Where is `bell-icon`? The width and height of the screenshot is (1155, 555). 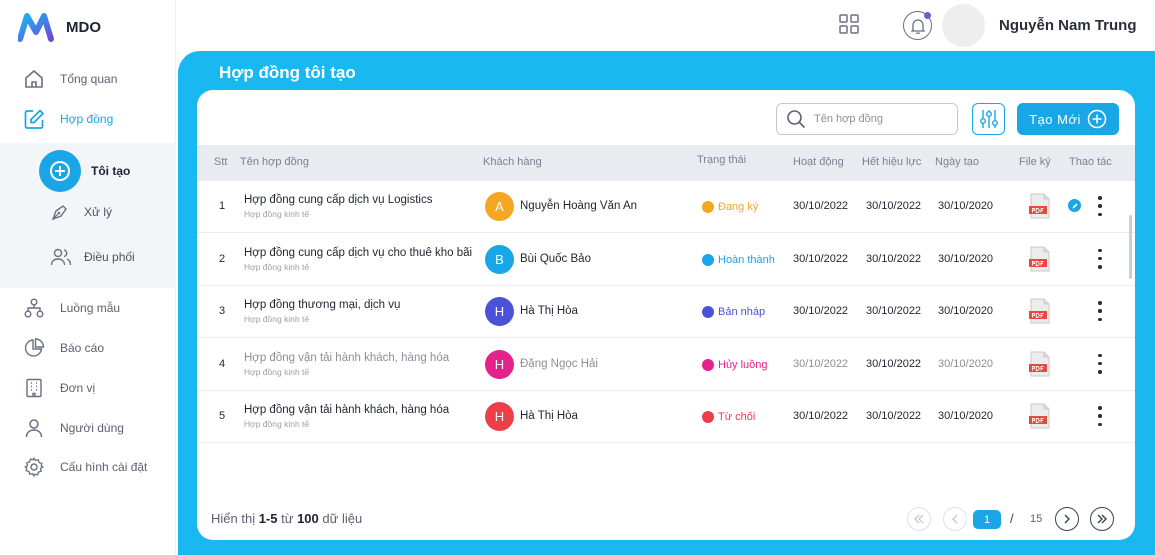
bell-icon is located at coordinates (917, 26).